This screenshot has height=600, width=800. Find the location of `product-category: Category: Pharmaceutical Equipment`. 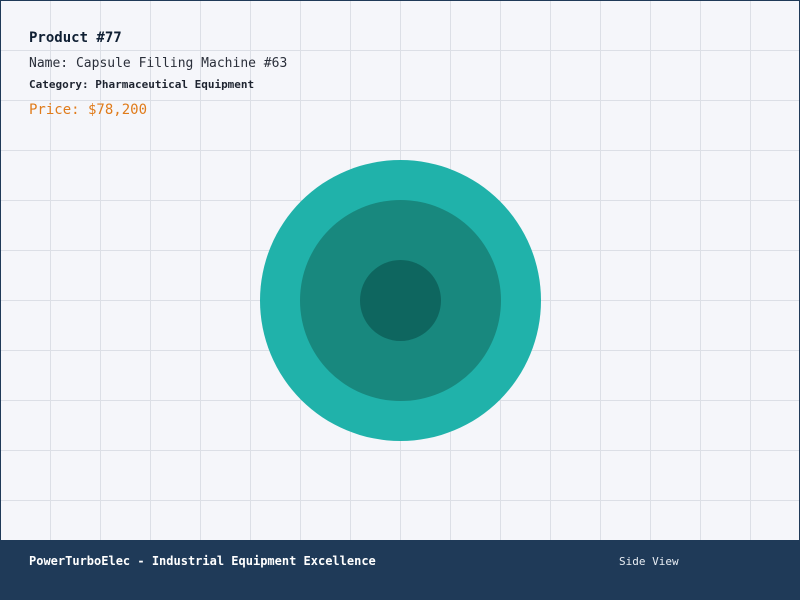

product-category: Category: Pharmaceutical Equipment is located at coordinates (158, 85).